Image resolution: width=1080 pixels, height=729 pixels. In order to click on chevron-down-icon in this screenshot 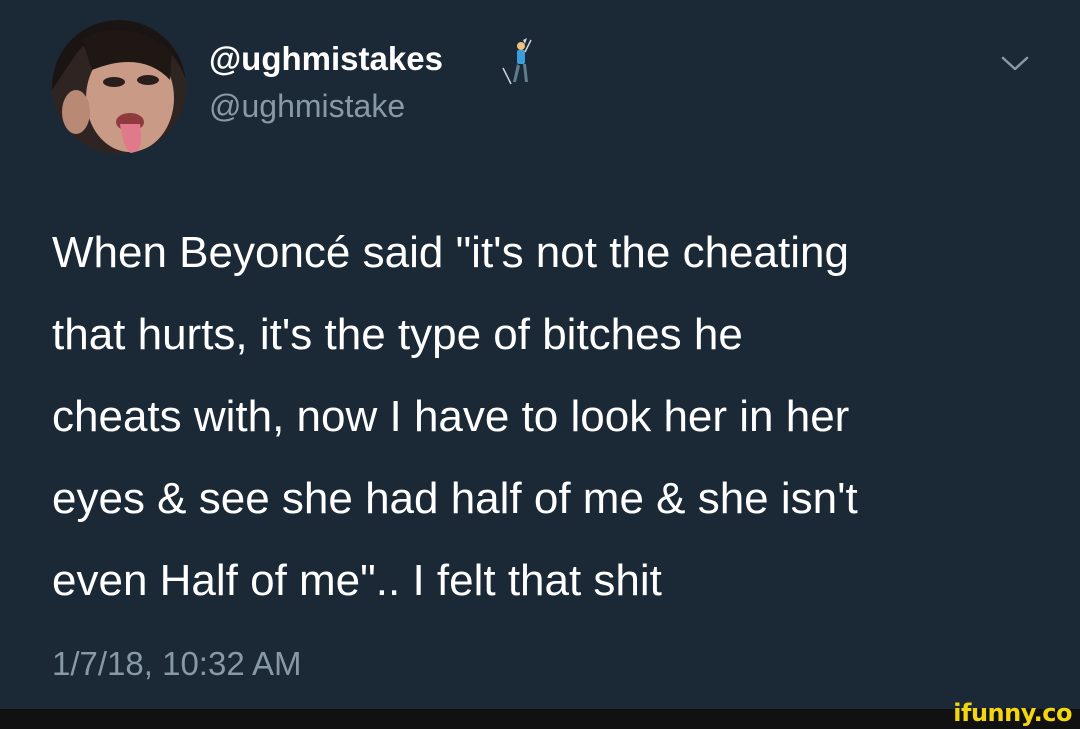, I will do `click(1015, 63)`.